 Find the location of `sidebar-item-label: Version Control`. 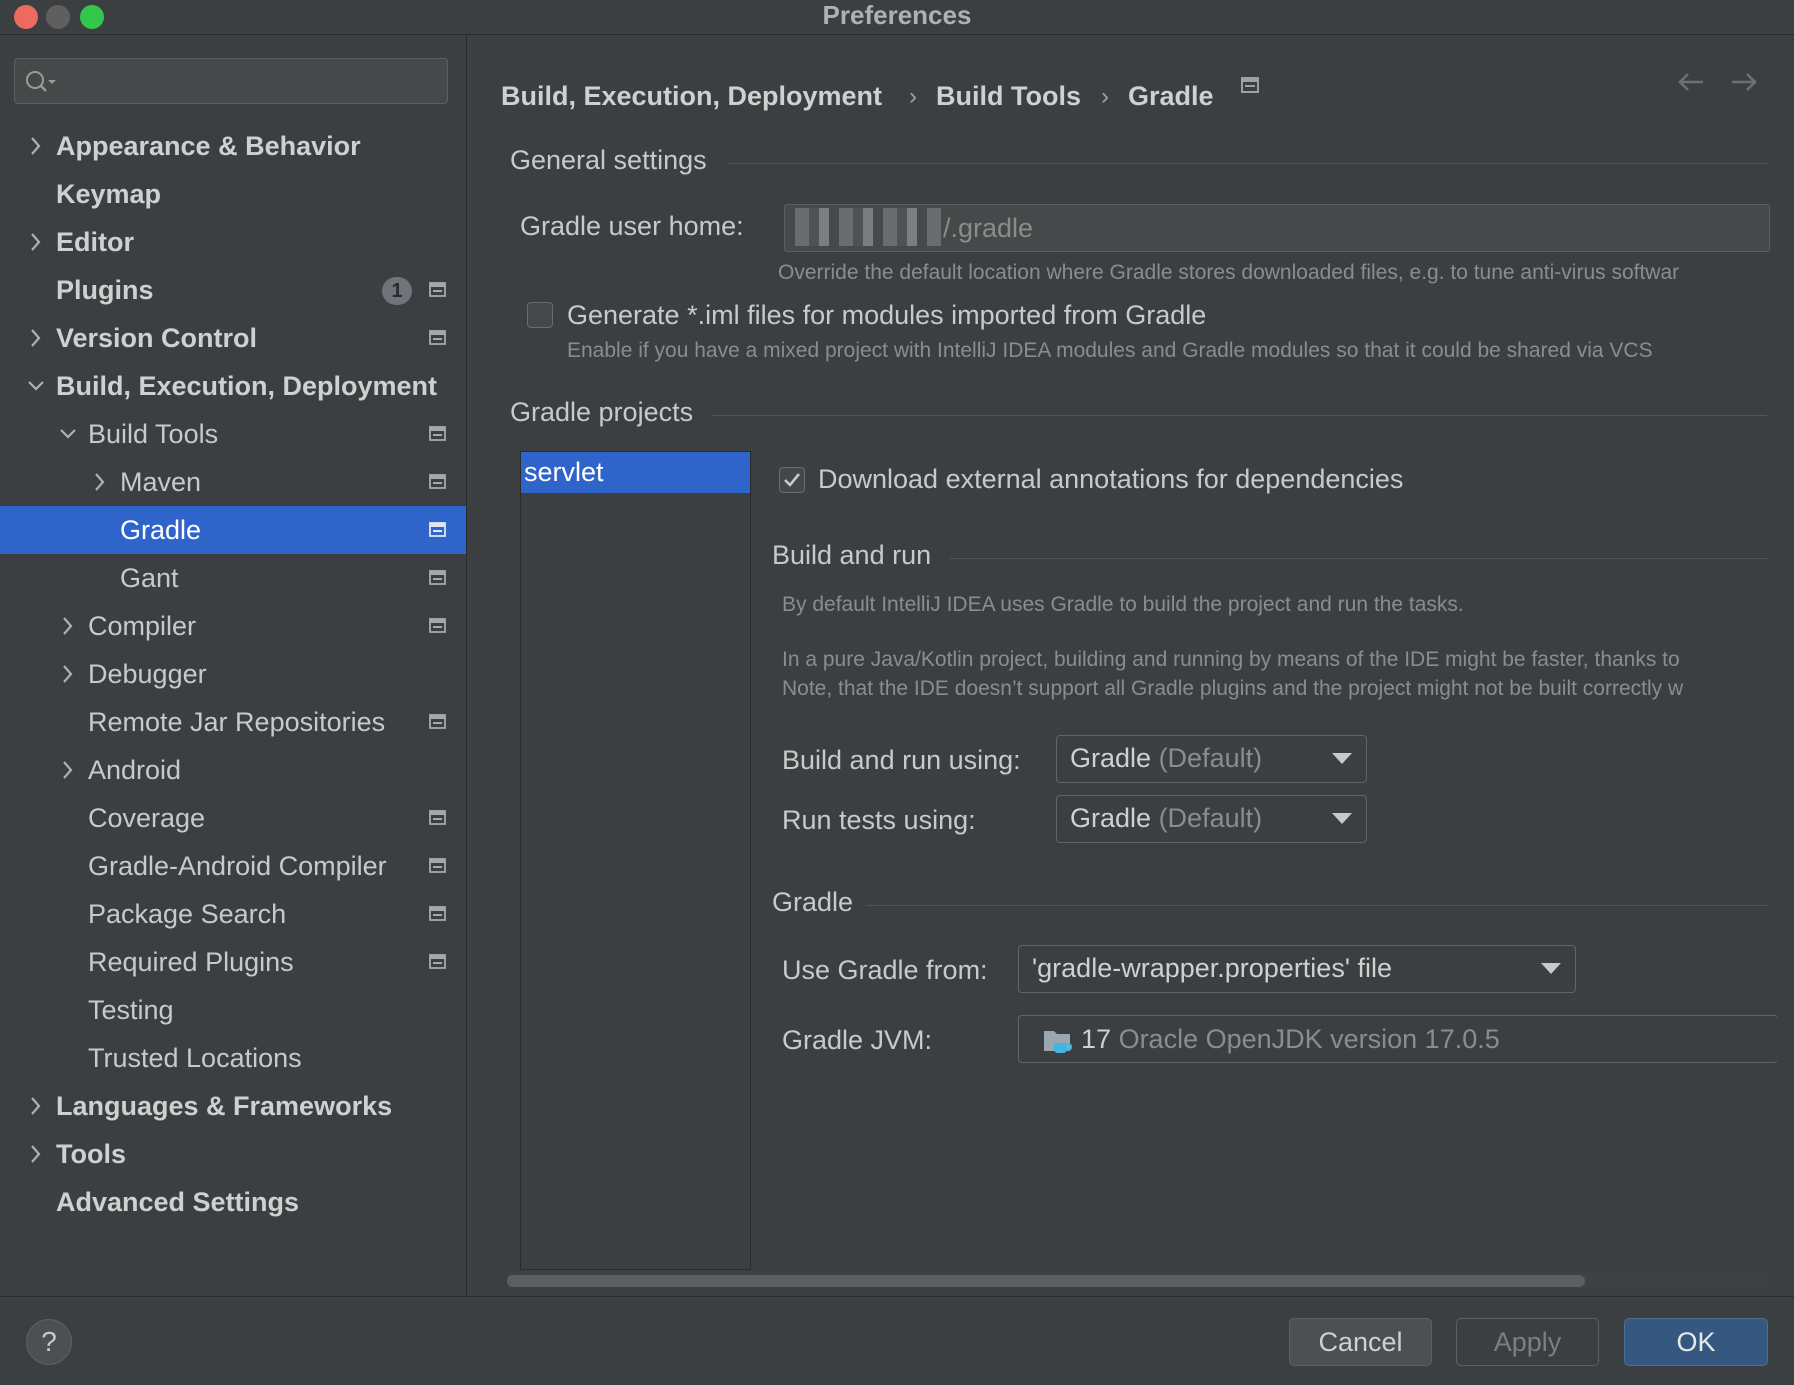

sidebar-item-label: Version Control is located at coordinates (157, 338).